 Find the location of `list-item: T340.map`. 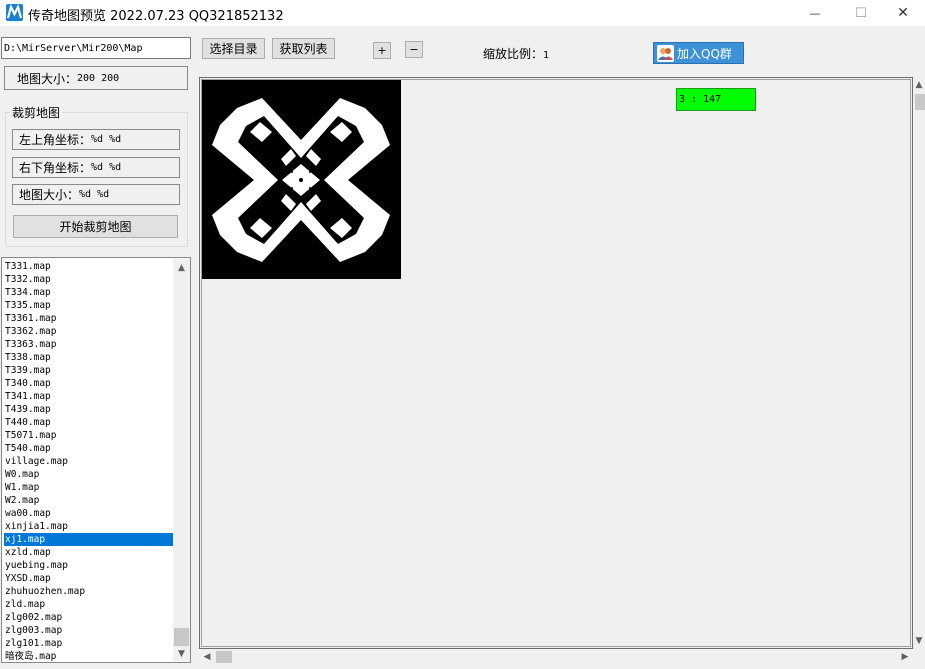

list-item: T340.map is located at coordinates (89, 383).